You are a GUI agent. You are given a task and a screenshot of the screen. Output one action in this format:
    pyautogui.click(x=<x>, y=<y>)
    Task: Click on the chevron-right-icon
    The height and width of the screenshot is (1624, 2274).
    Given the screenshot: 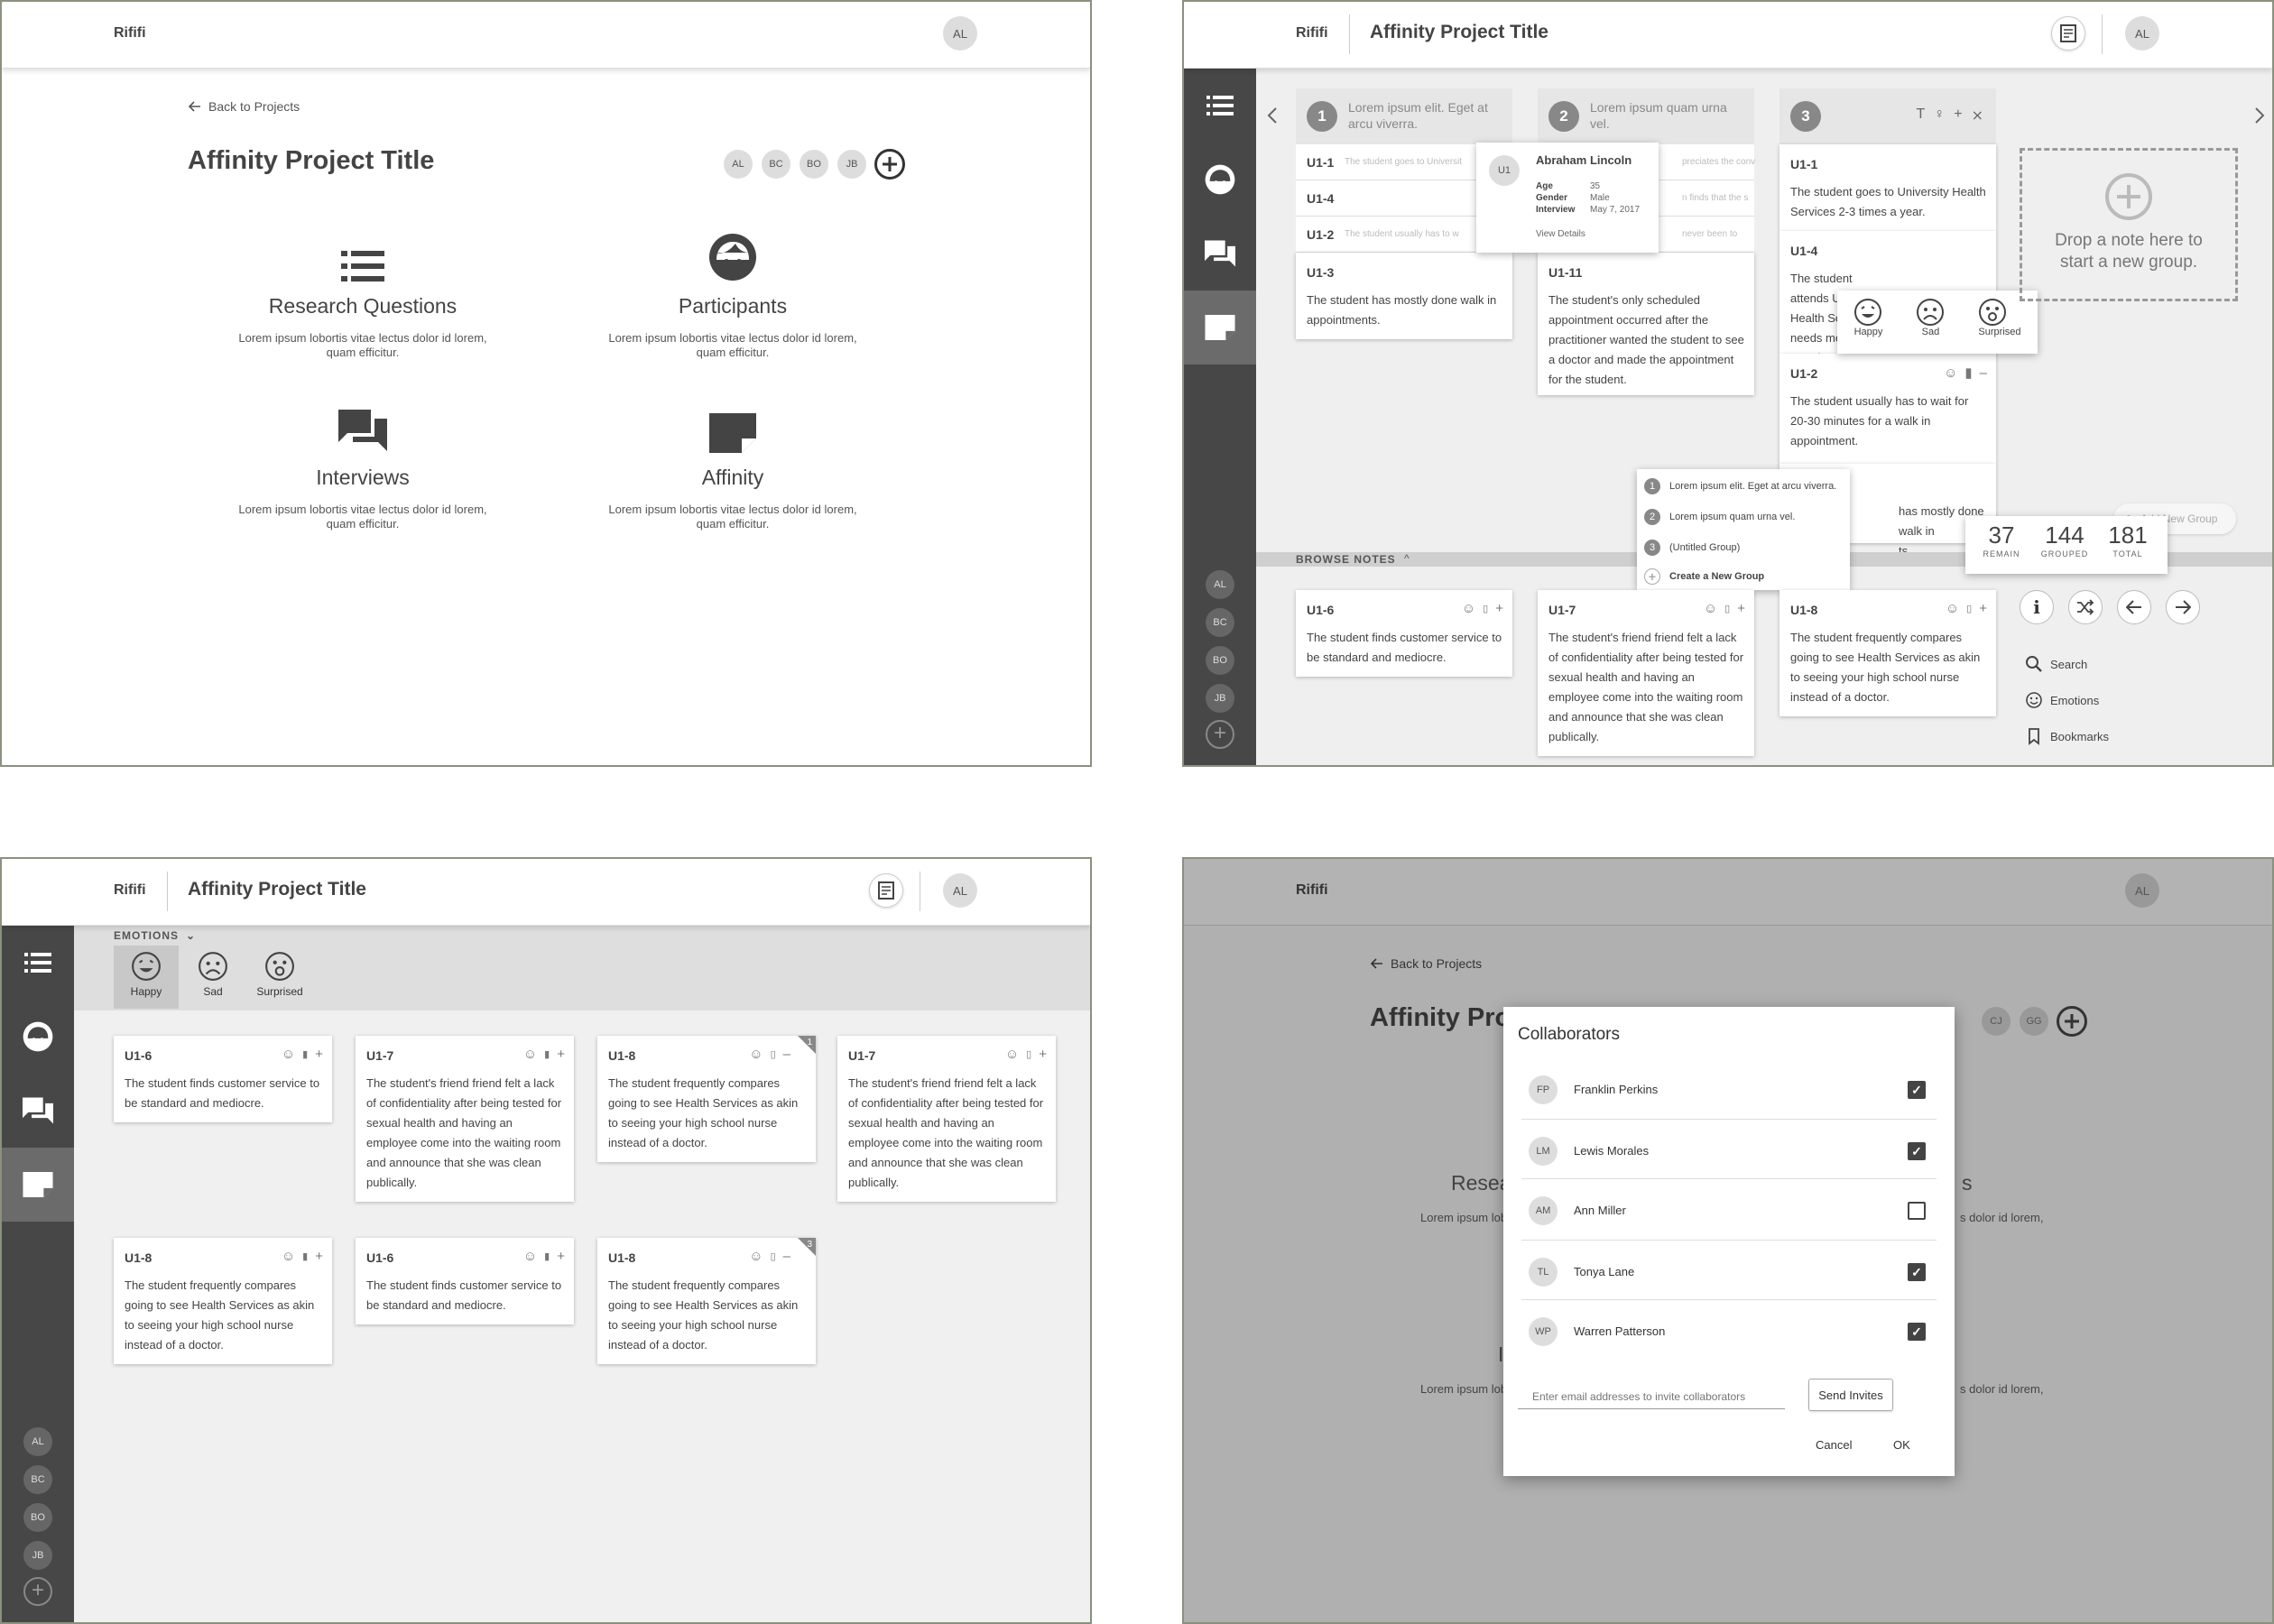 What is the action you would take?
    pyautogui.click(x=2259, y=116)
    